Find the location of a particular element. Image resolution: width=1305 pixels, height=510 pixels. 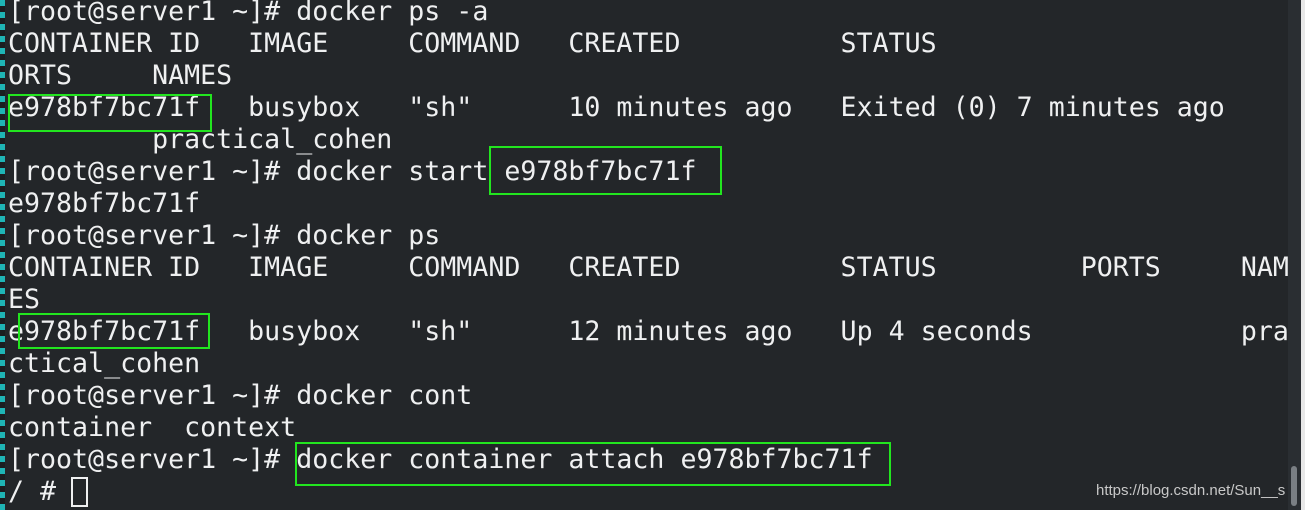

scrollbar is located at coordinates (1294, 255).